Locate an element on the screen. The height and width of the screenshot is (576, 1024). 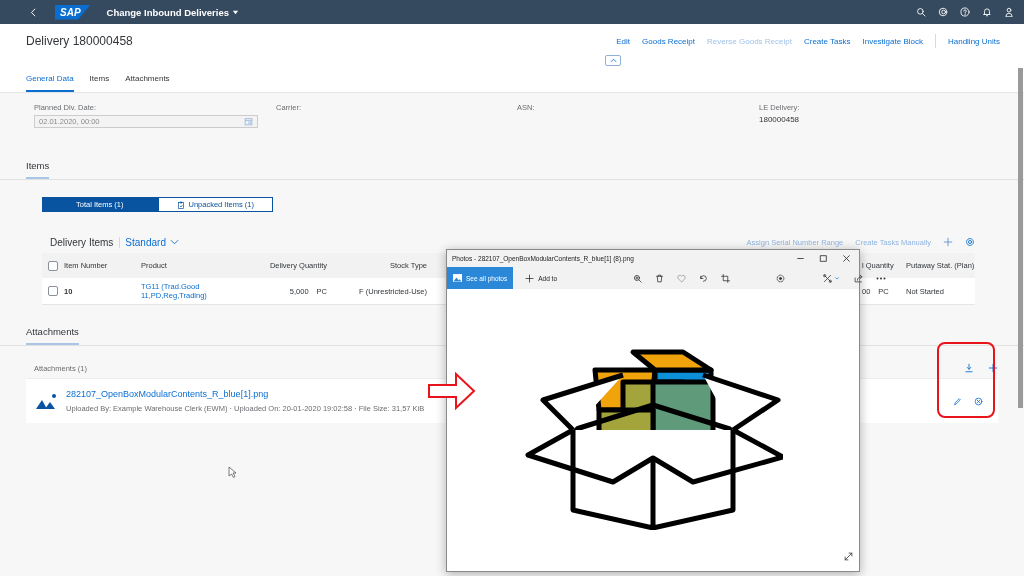
header-action: Goods Receipt is located at coordinates (668, 41).